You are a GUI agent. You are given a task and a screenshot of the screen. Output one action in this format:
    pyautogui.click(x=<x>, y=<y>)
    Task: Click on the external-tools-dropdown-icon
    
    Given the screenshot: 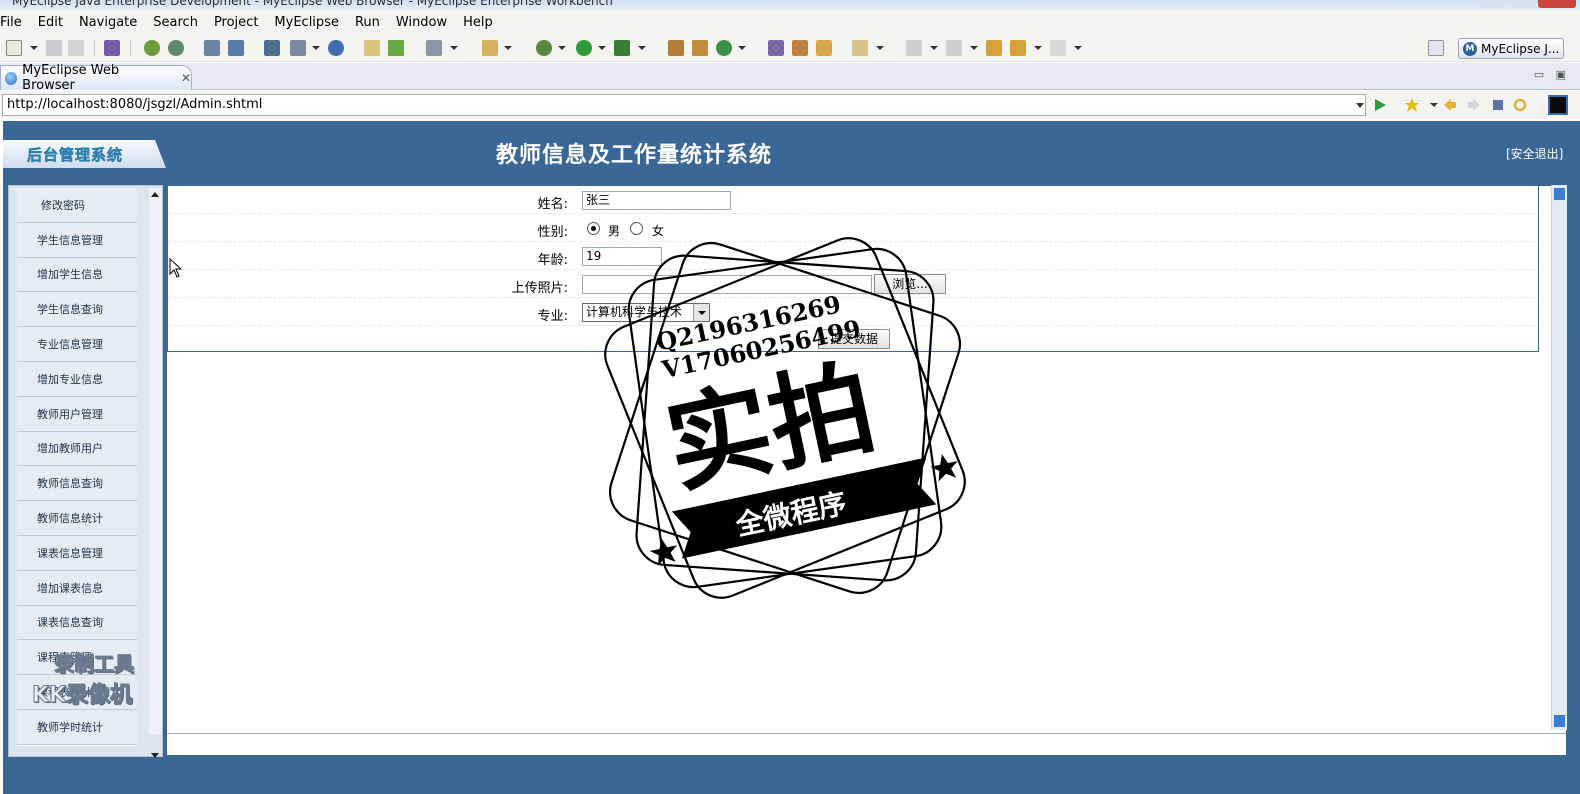 What is the action you would take?
    pyautogui.click(x=642, y=48)
    